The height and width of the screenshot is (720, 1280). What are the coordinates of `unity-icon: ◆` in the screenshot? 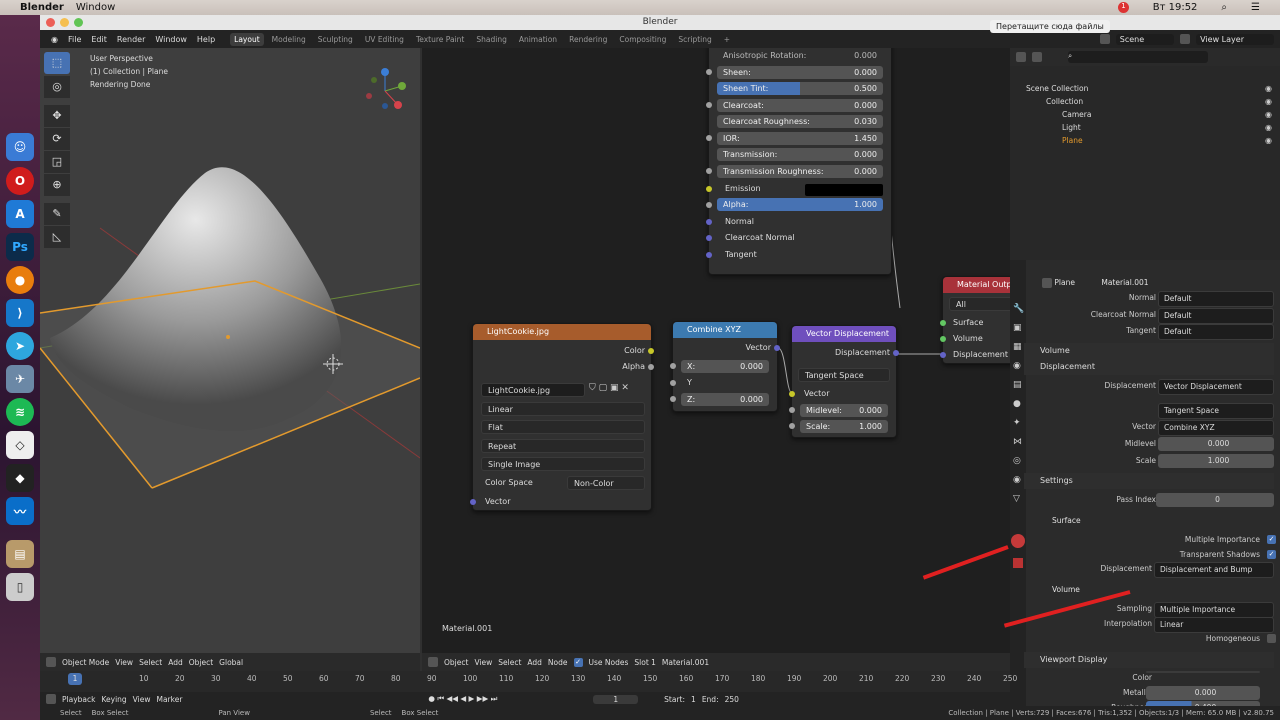 It's located at (20, 478).